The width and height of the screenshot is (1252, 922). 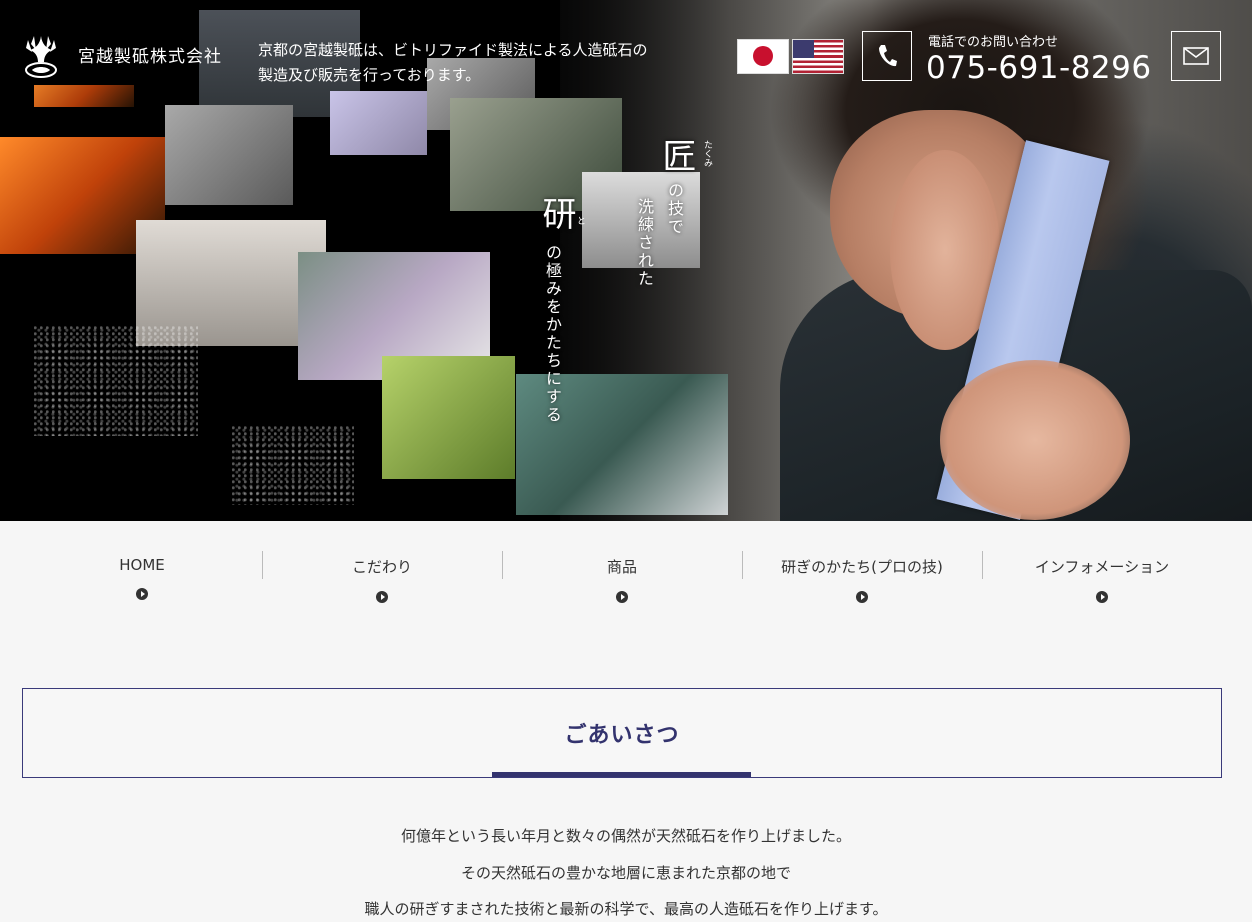 What do you see at coordinates (707, 153) in the screenshot?
I see `hero-ruby-1: たくみ` at bounding box center [707, 153].